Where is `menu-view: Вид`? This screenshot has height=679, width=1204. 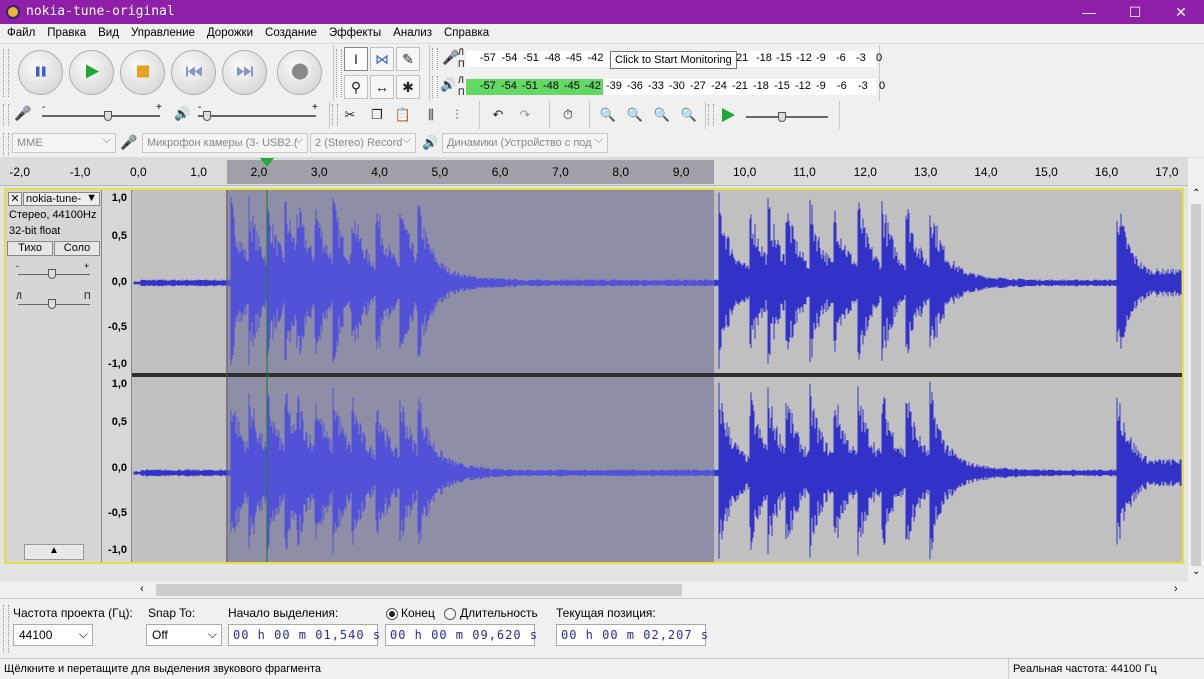
menu-view: Вид is located at coordinates (107, 34).